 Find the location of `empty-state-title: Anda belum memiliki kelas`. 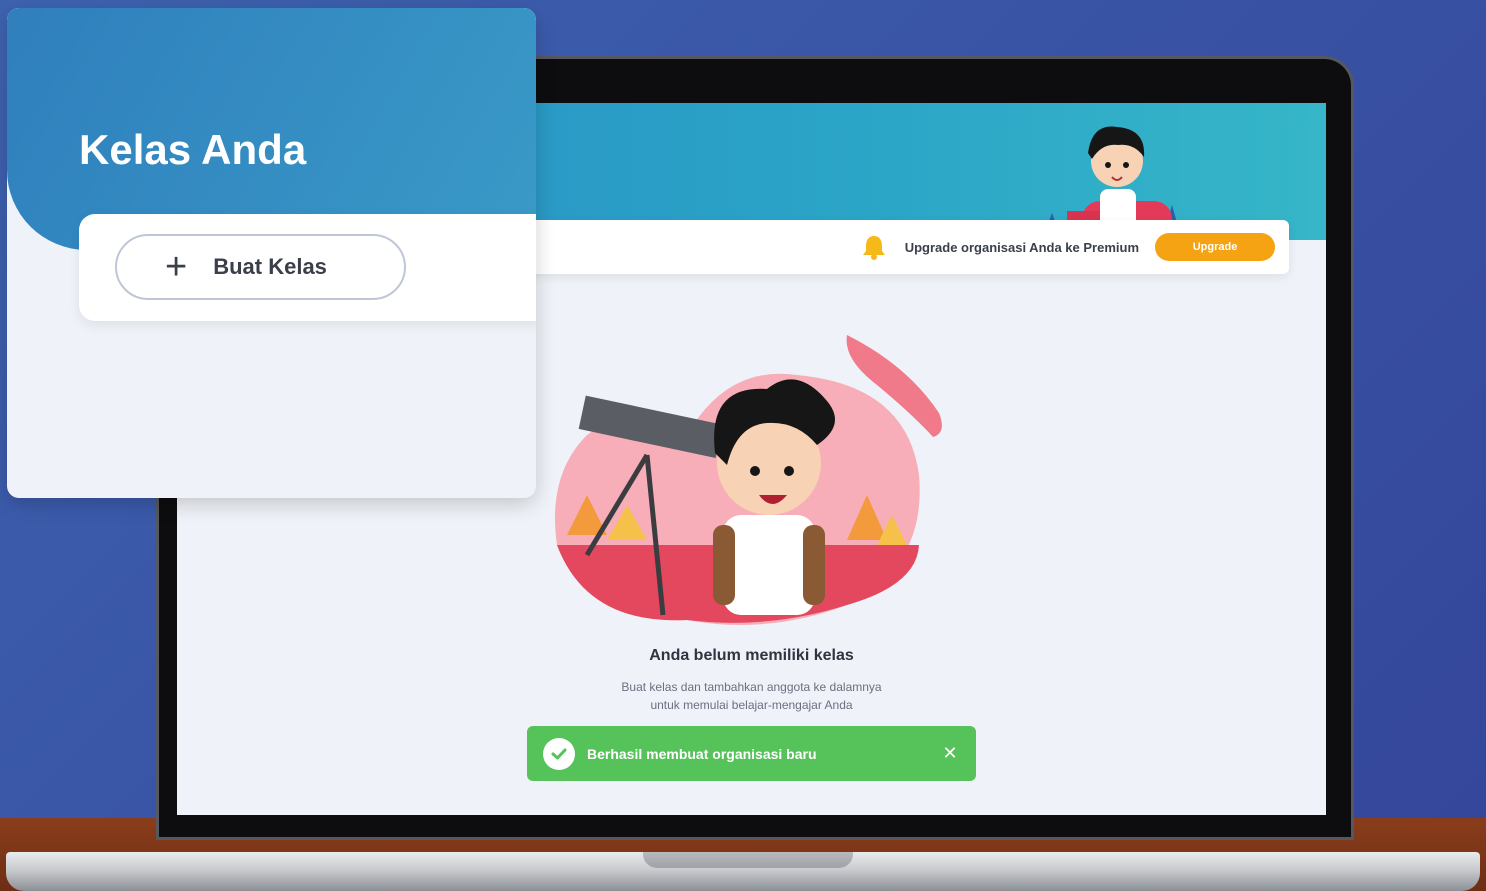

empty-state-title: Anda belum memiliki kelas is located at coordinates (751, 655).